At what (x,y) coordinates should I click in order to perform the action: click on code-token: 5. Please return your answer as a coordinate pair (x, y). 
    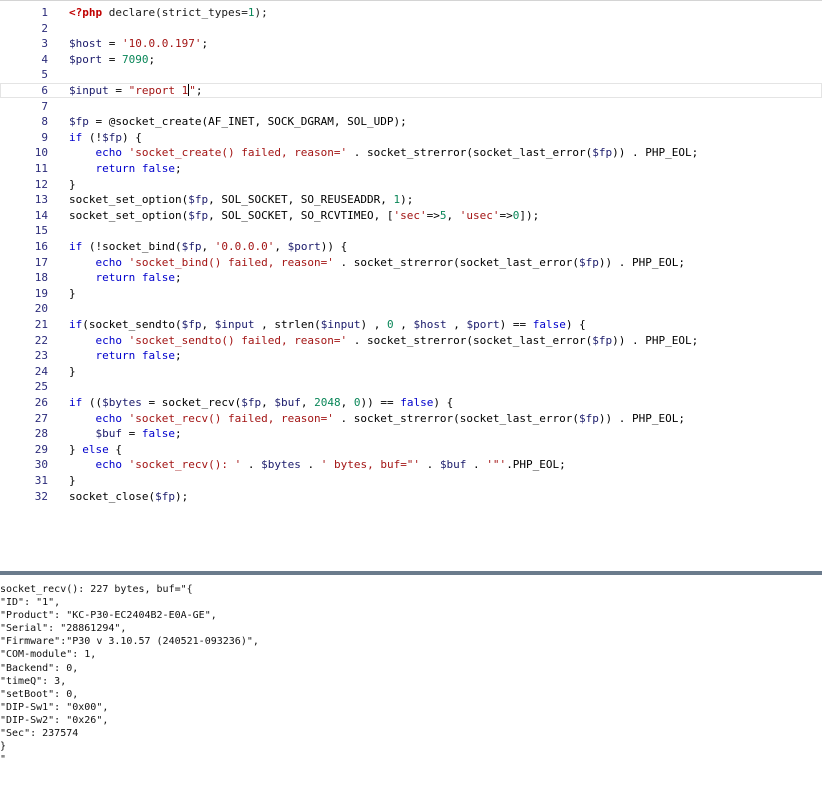
    Looking at the image, I should click on (443, 215).